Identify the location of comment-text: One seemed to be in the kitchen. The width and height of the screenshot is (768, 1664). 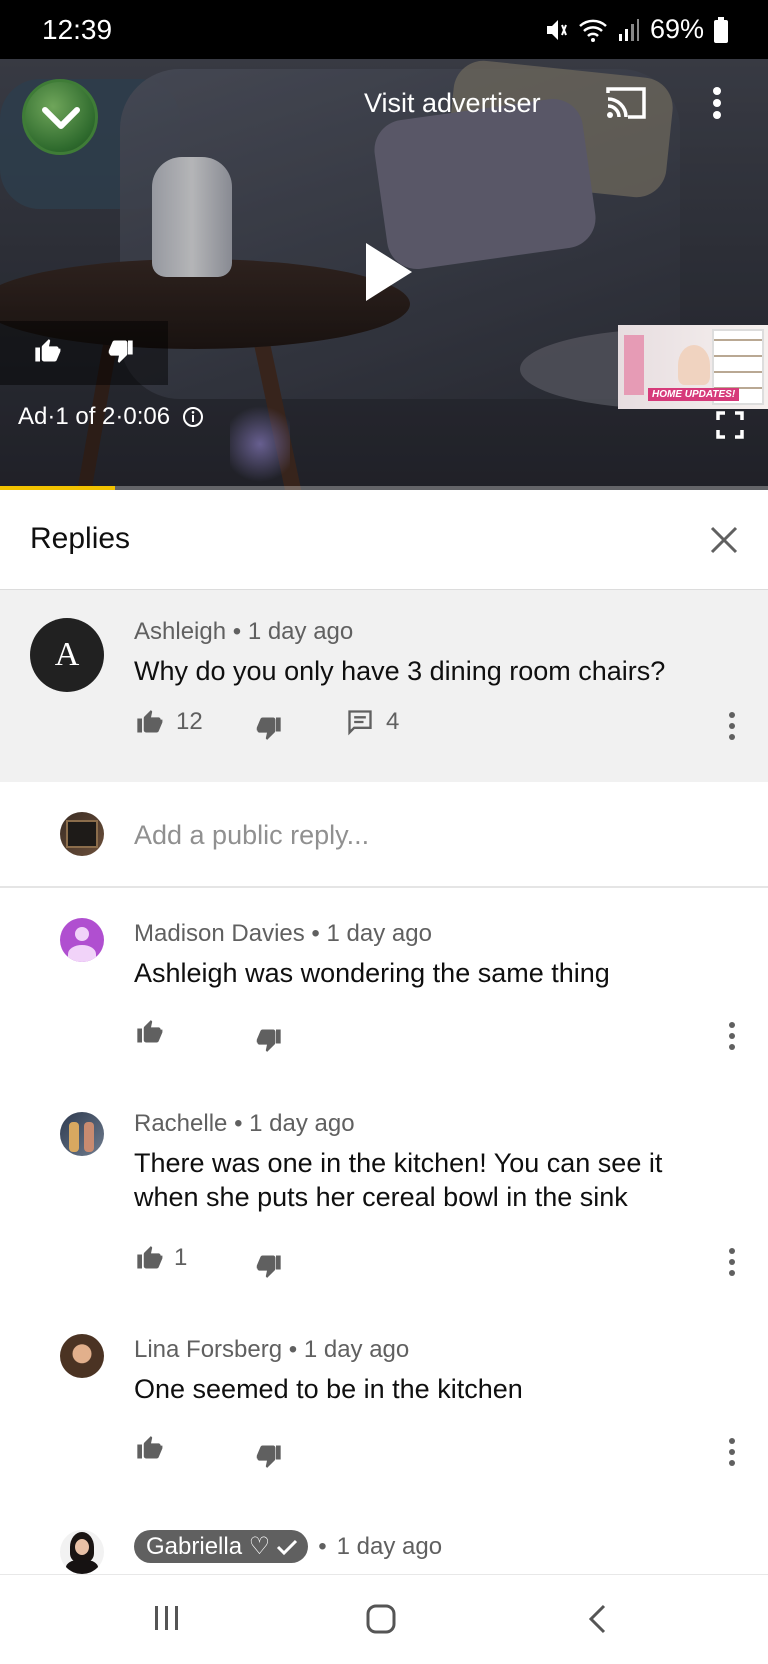
(328, 1389).